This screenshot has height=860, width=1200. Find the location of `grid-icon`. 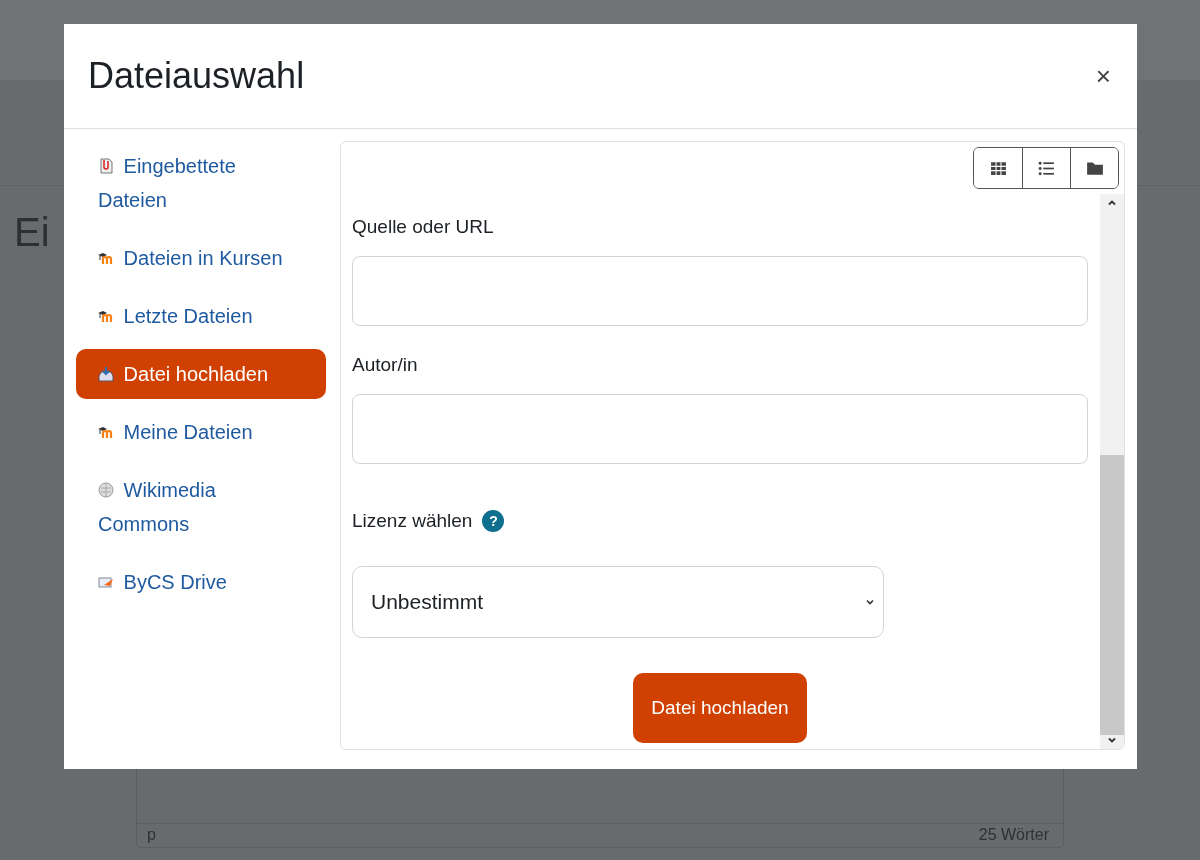

grid-icon is located at coordinates (998, 168).